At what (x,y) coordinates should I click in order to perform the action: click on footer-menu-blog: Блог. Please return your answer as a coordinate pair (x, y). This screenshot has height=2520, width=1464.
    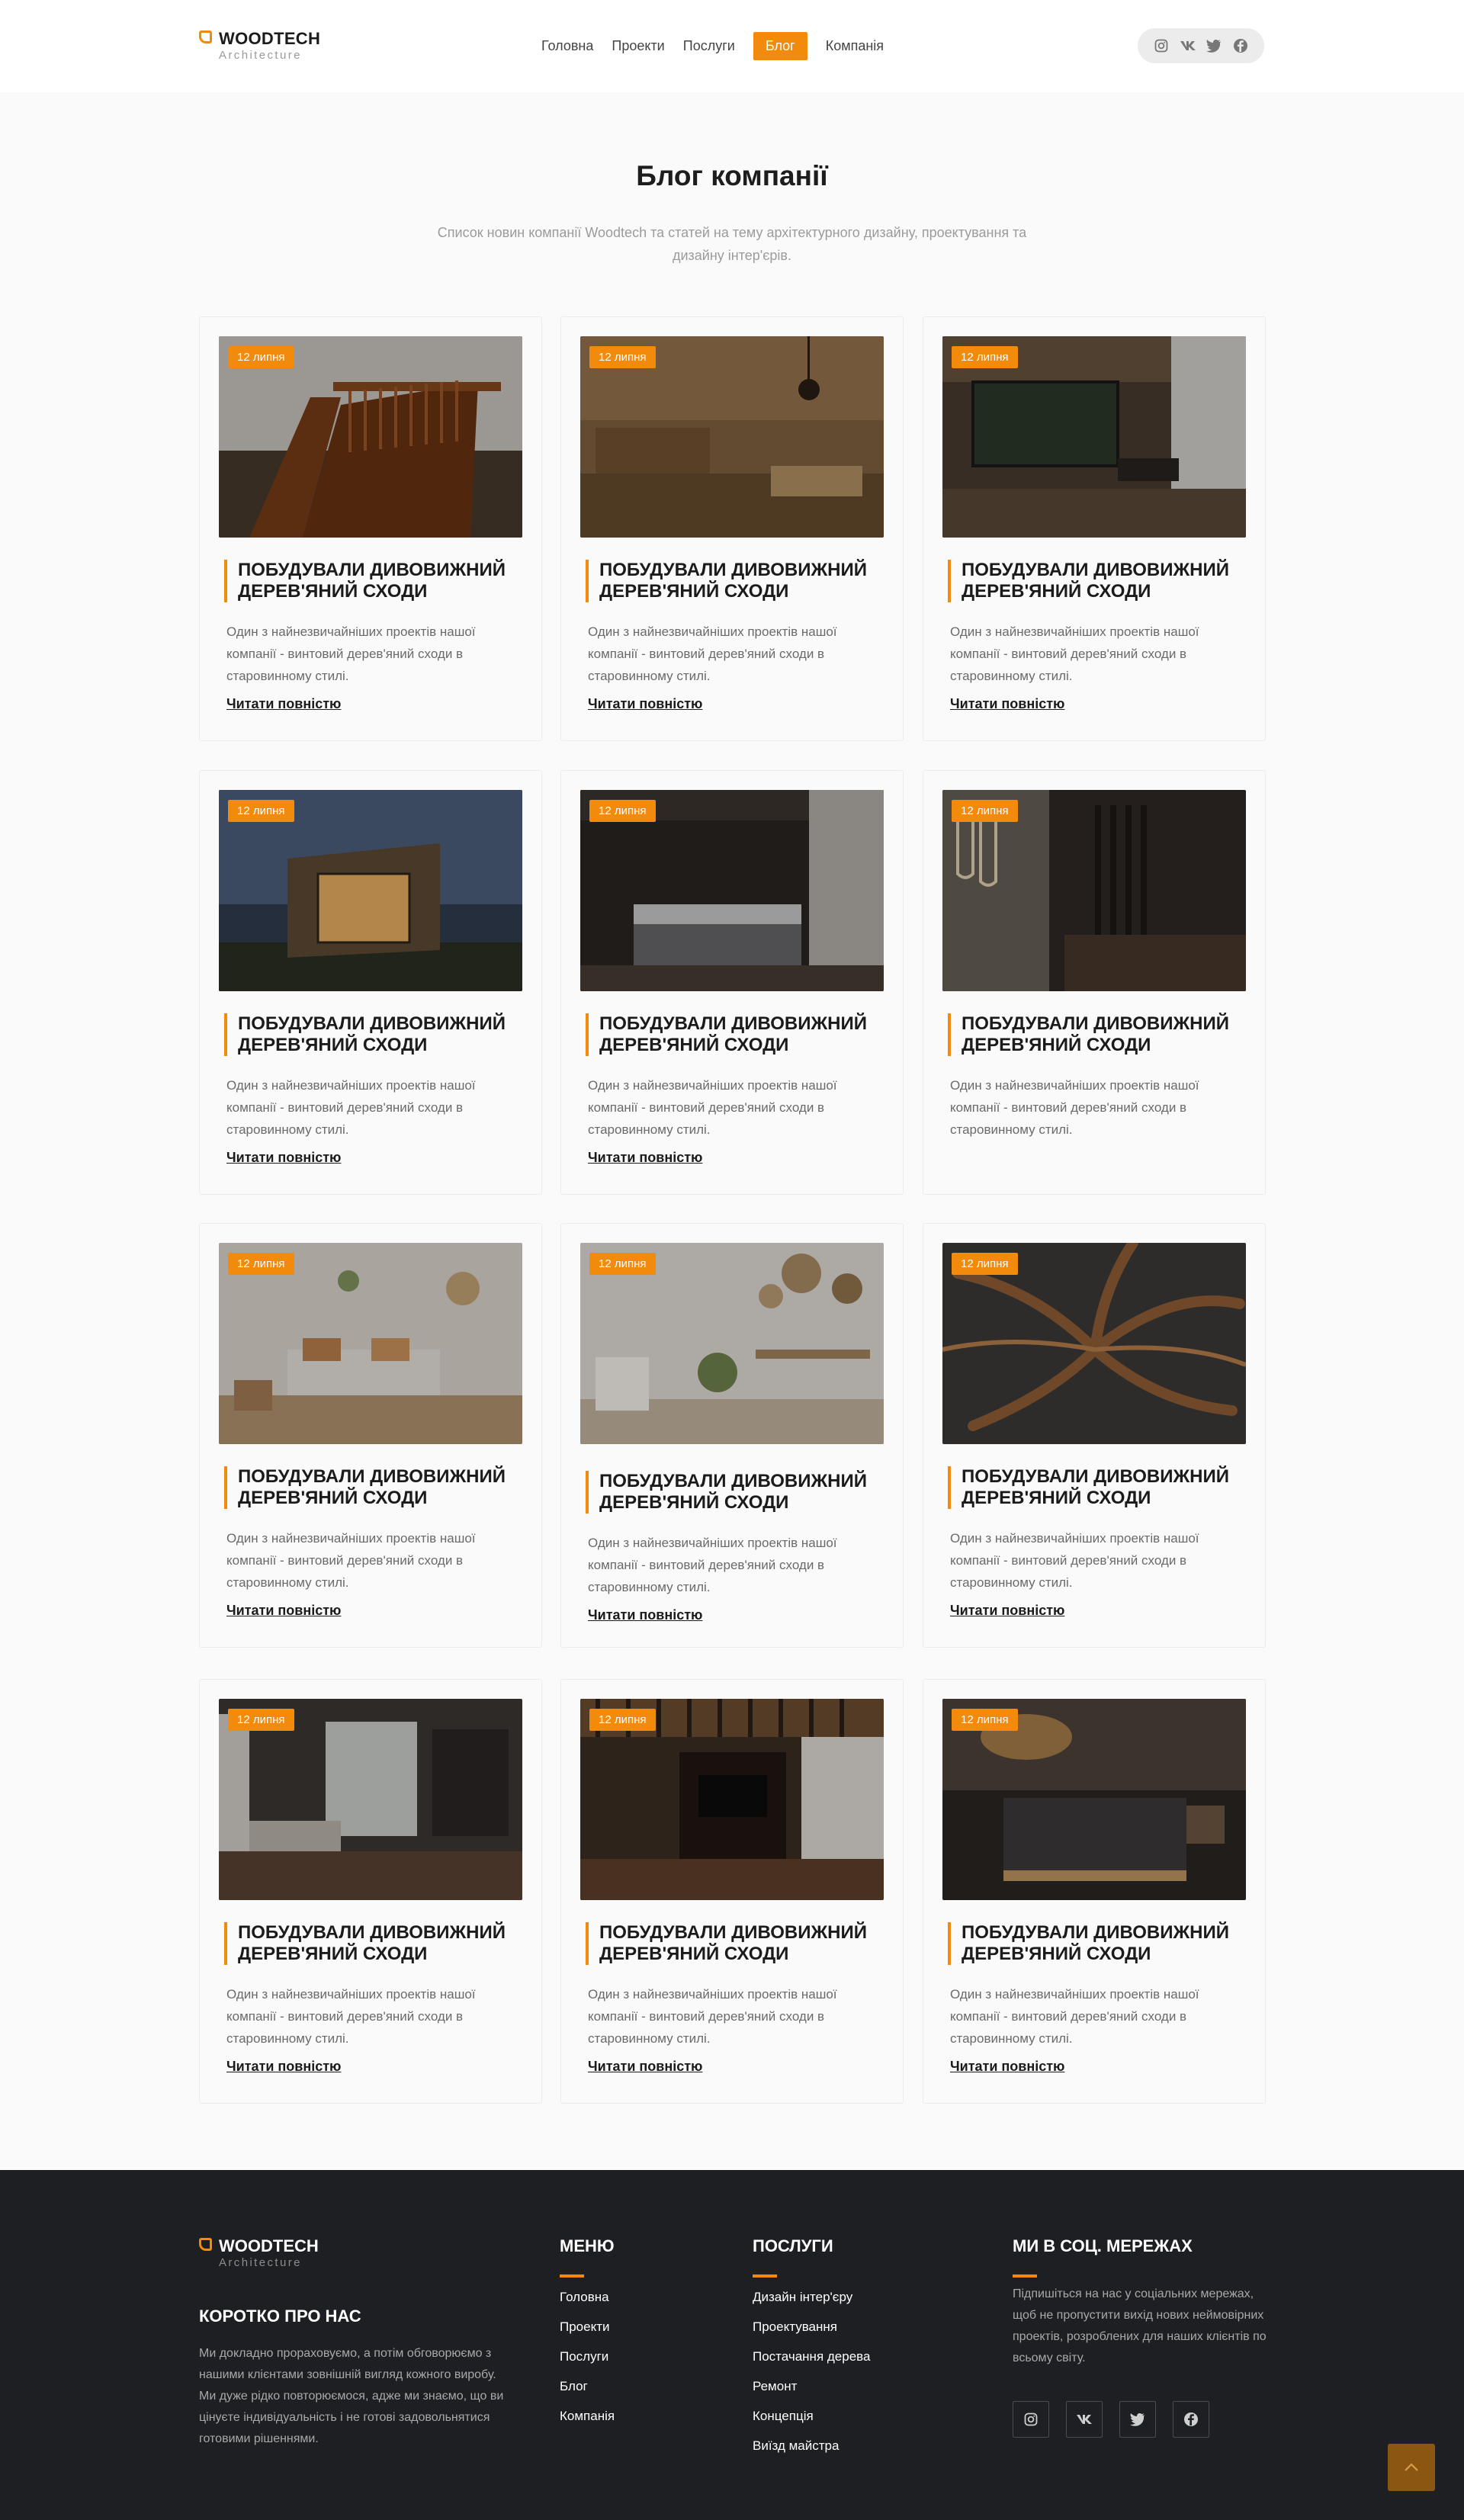
    Looking at the image, I should click on (587, 2386).